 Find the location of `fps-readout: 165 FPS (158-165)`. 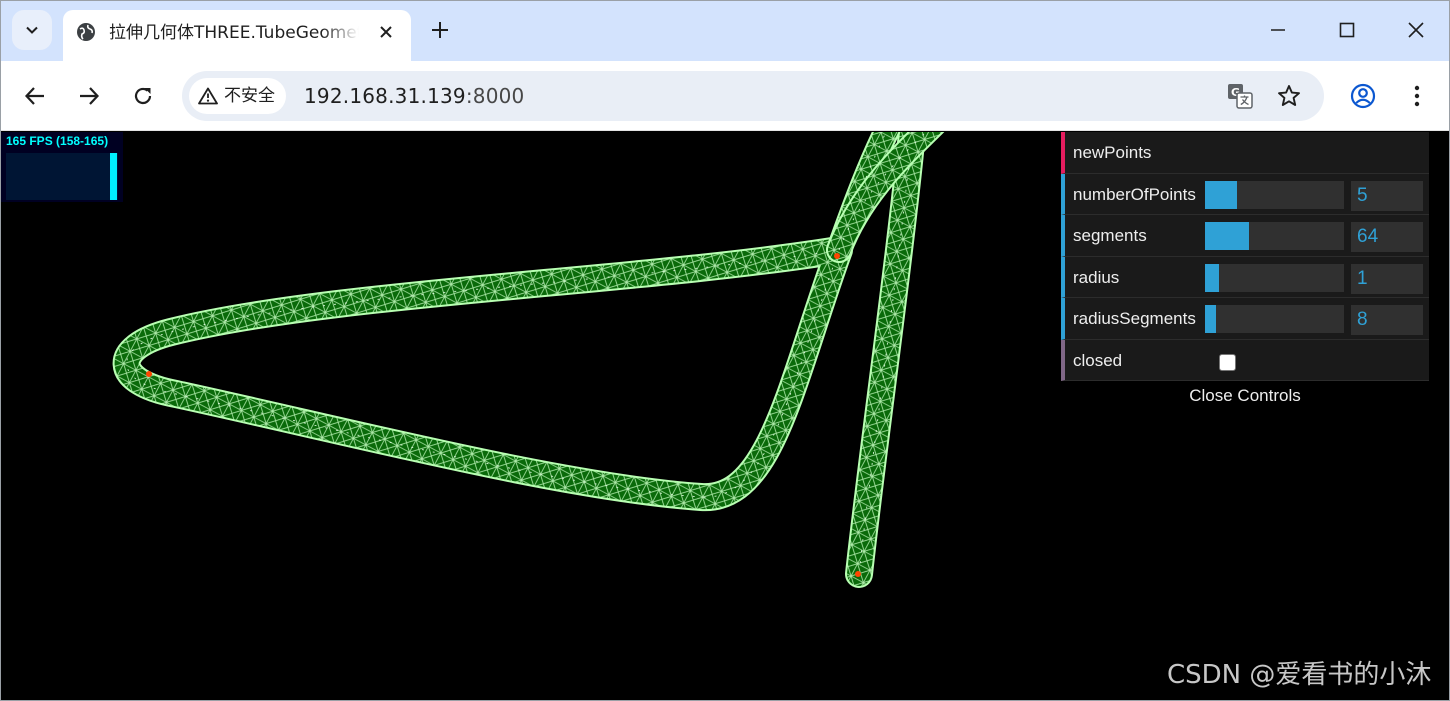

fps-readout: 165 FPS (158-165) is located at coordinates (57, 141).